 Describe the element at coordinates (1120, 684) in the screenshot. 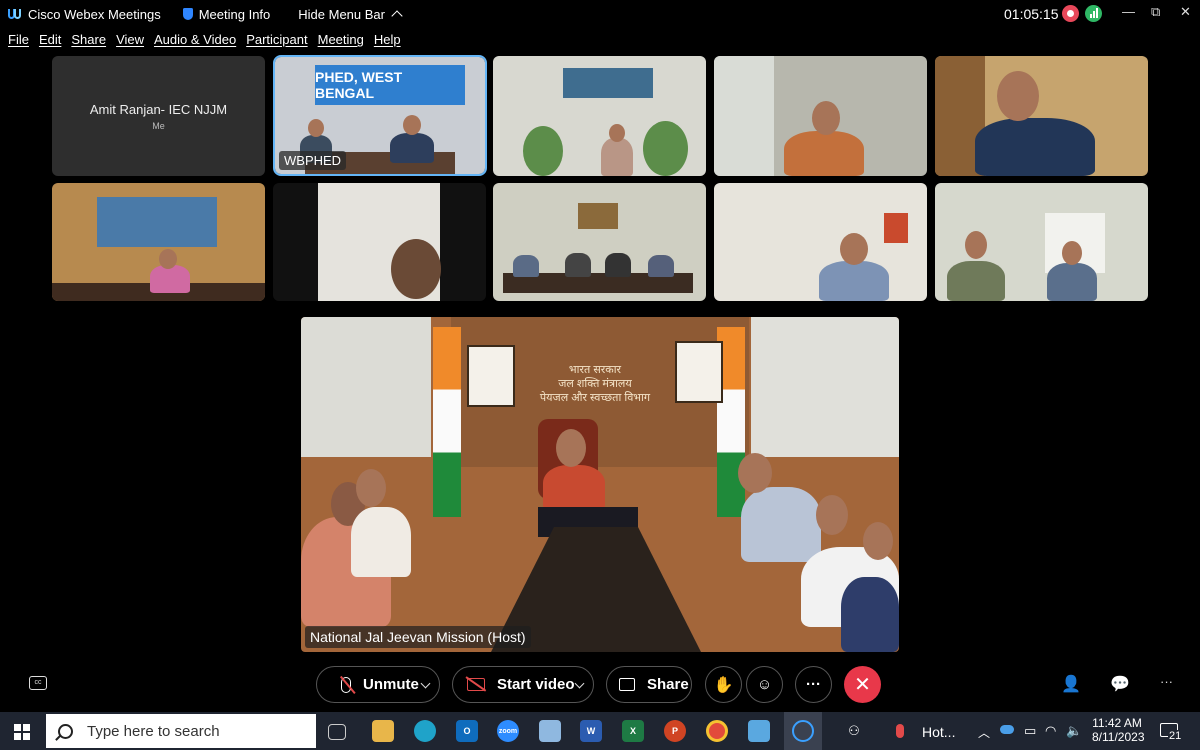

I see `chat-icon: 💬` at that location.